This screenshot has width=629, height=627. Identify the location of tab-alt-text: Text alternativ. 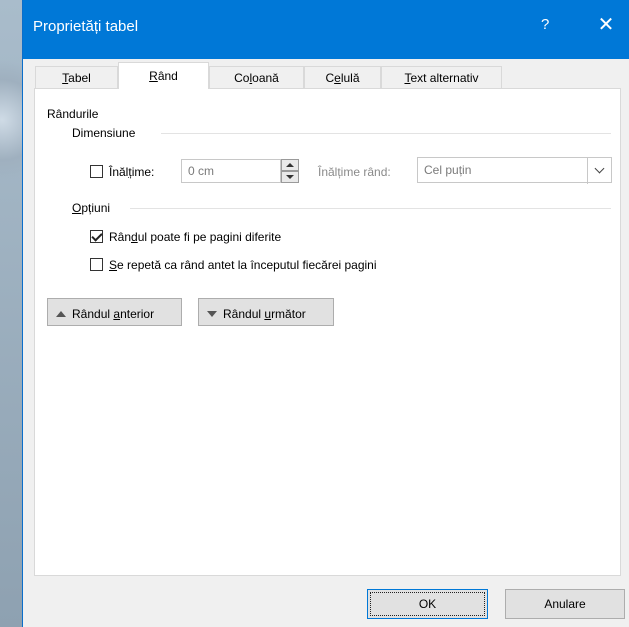
(441, 77).